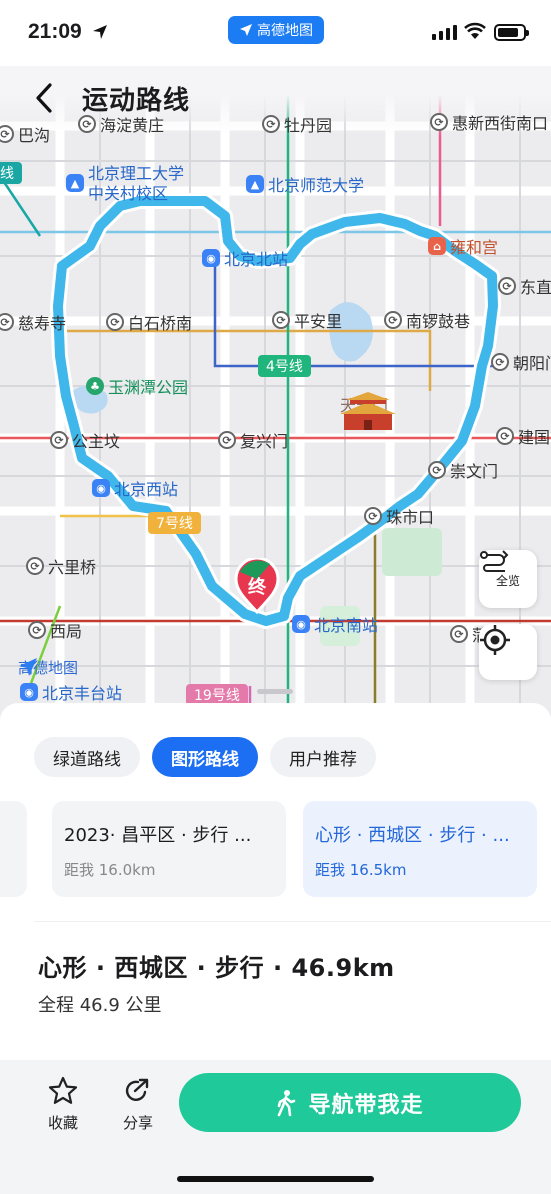 Image resolution: width=551 pixels, height=1194 pixels. Describe the element at coordinates (125, 184) in the screenshot. I see `poi-school: ▲ 北京理工大学 中关村校区` at that location.